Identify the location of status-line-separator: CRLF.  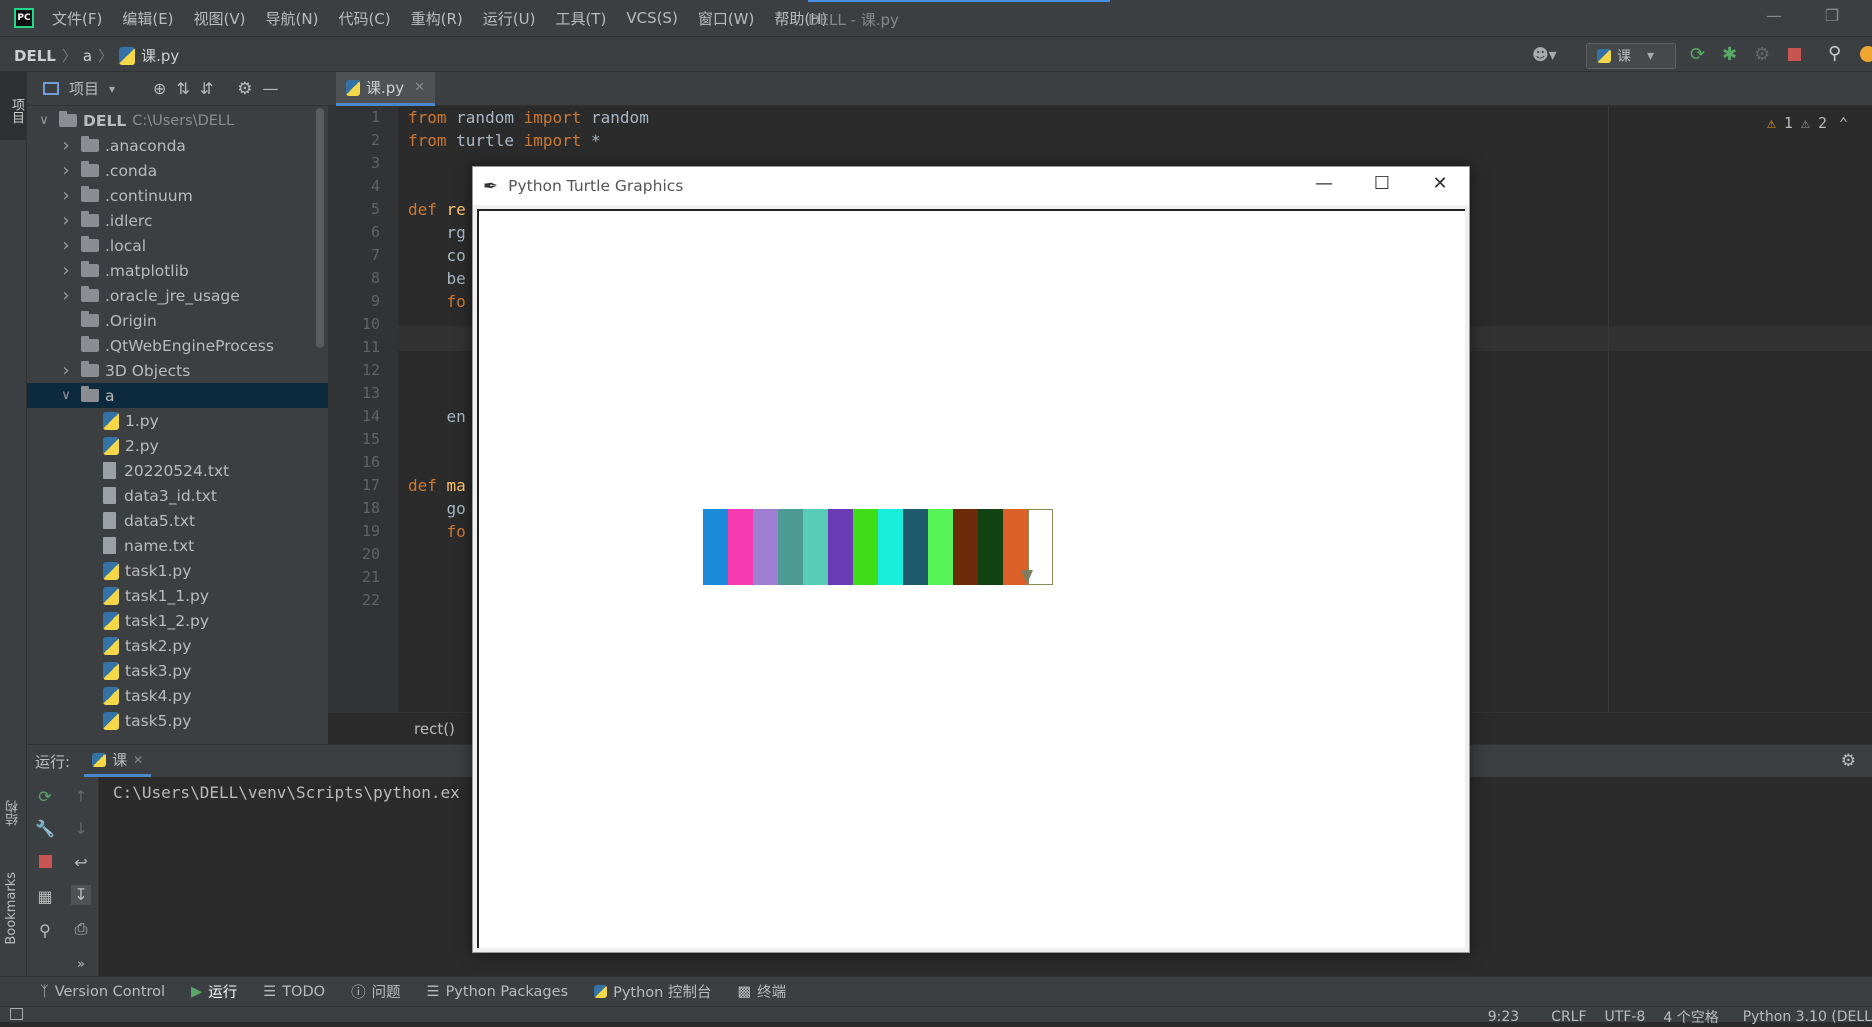
(1568, 1017).